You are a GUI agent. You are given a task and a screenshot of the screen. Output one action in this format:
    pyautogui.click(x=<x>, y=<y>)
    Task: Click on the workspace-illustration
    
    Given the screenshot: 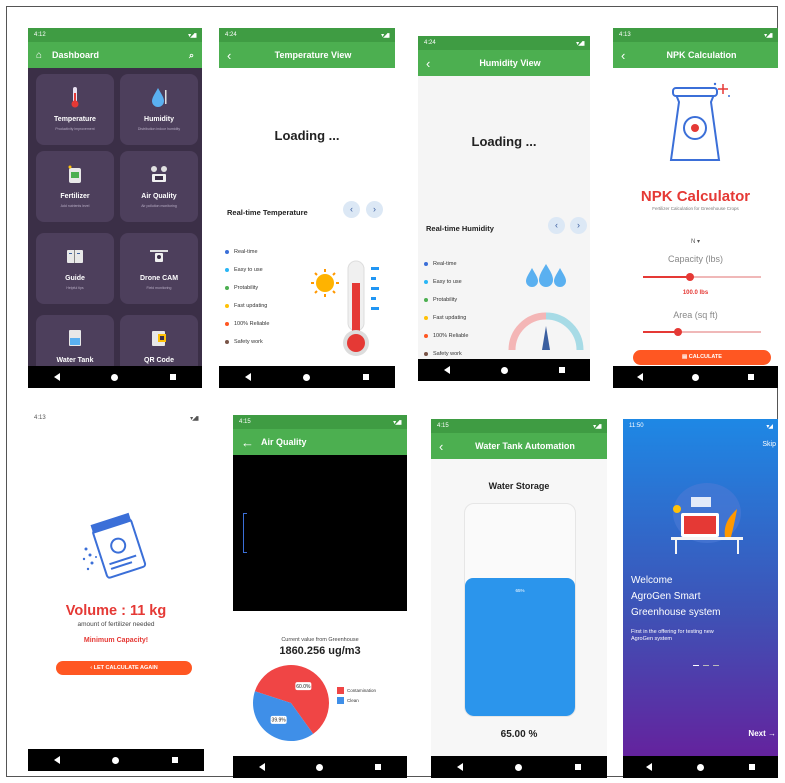 What is the action you would take?
    pyautogui.click(x=707, y=518)
    